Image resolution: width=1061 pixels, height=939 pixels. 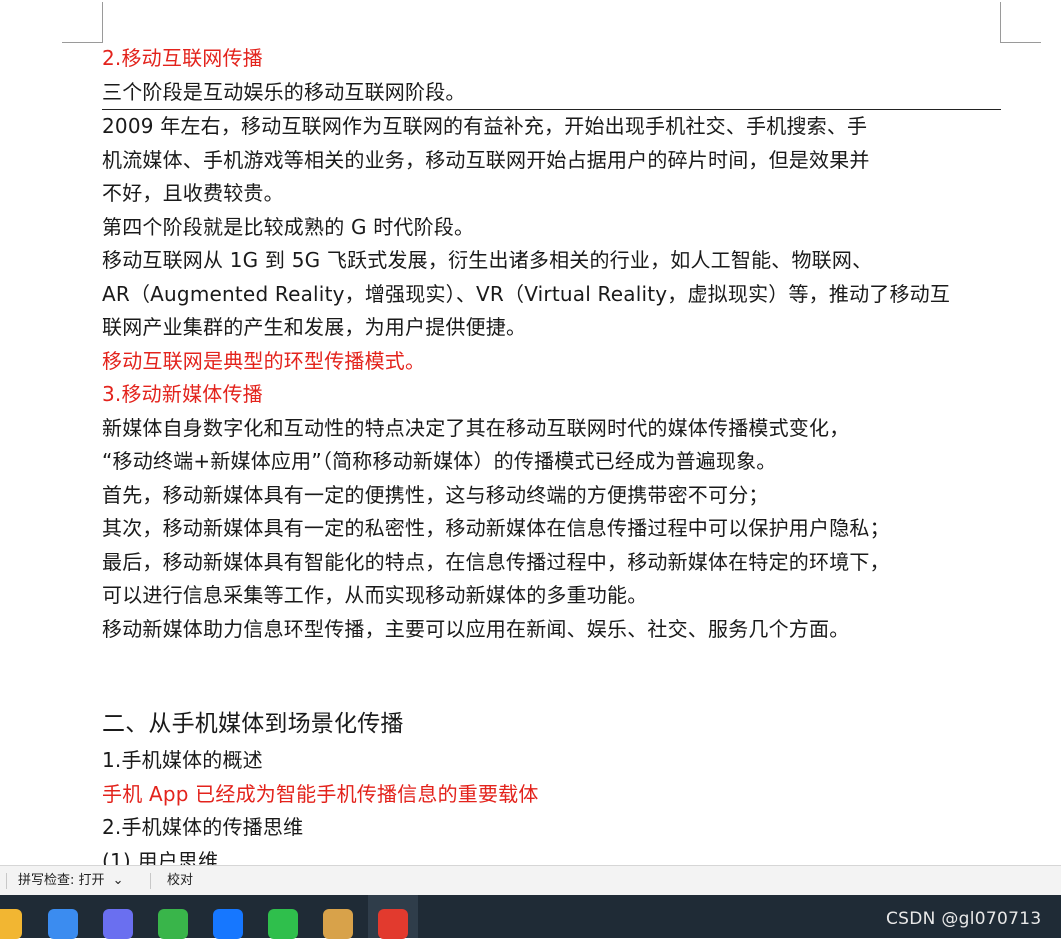 I want to click on paragraph-line: 新媒体自身数字化和互动性的特点决定了其在移动互联网时代的媒体传播模式变化，, so click(x=476, y=427).